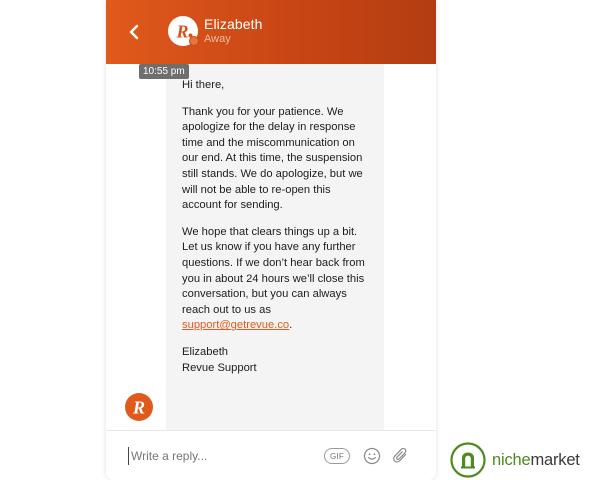  I want to click on attach-button, so click(401, 456).